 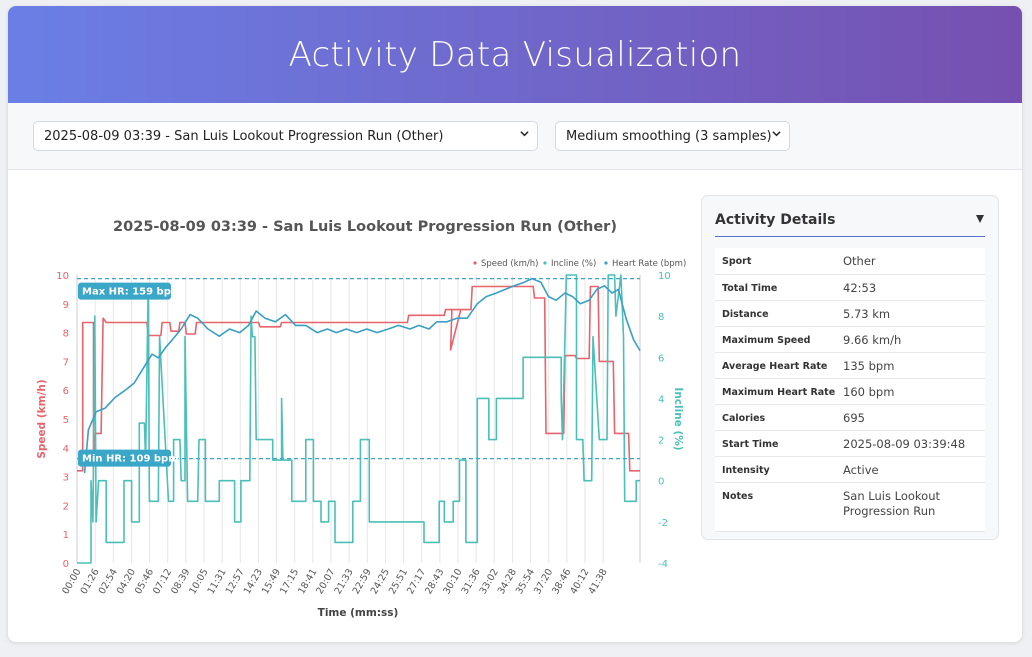 I want to click on y-right-tick-label: 4, so click(x=661, y=399).